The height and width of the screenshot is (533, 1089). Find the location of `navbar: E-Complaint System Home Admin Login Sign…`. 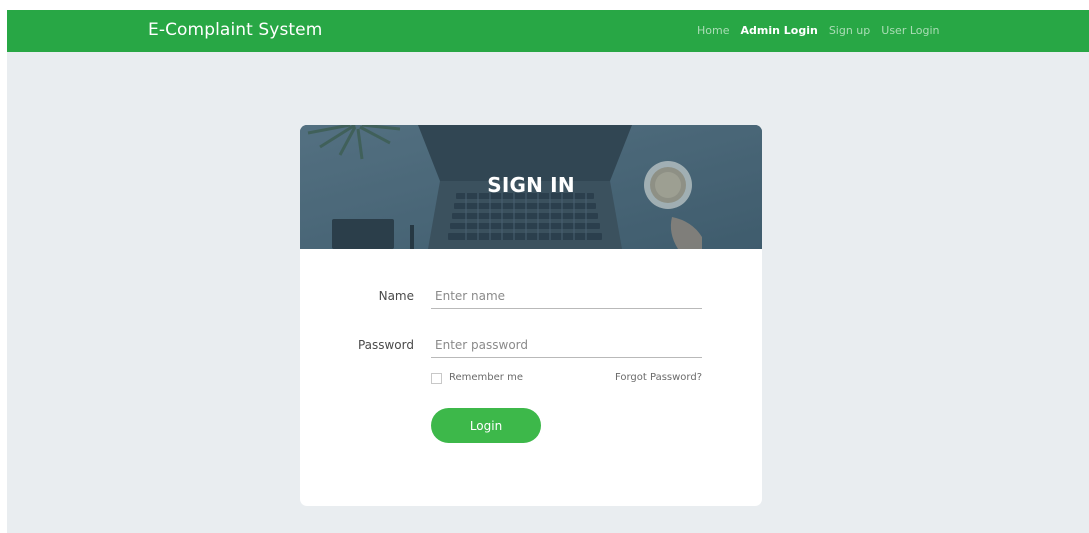

navbar: E-Complaint System Home Admin Login Sign… is located at coordinates (548, 31).